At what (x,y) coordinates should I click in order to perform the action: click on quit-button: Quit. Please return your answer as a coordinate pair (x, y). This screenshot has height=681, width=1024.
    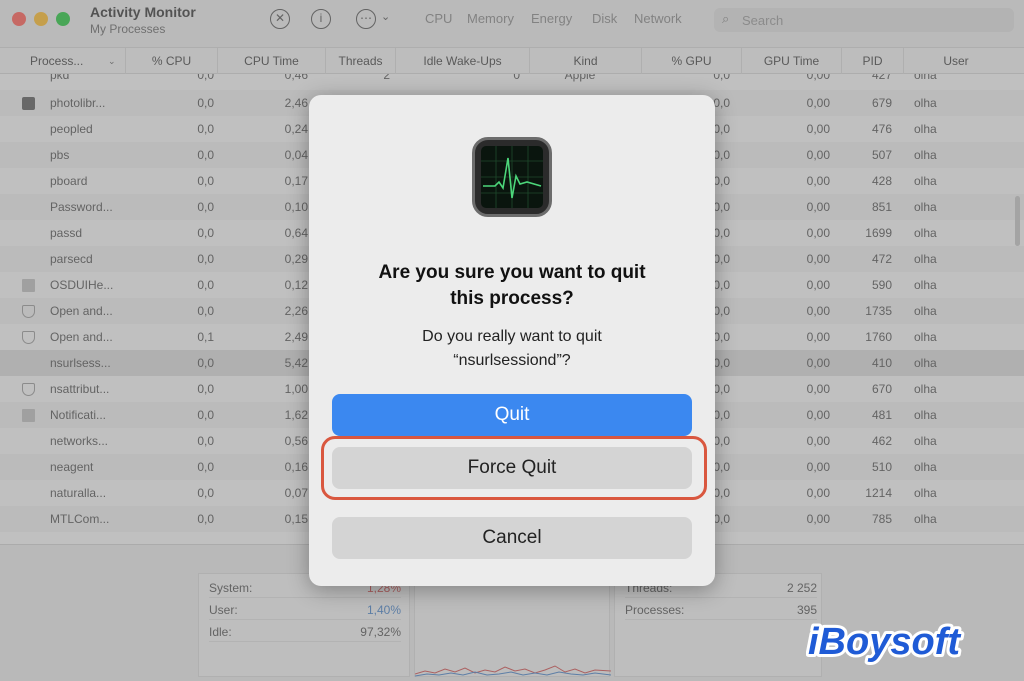
    Looking at the image, I should click on (512, 415).